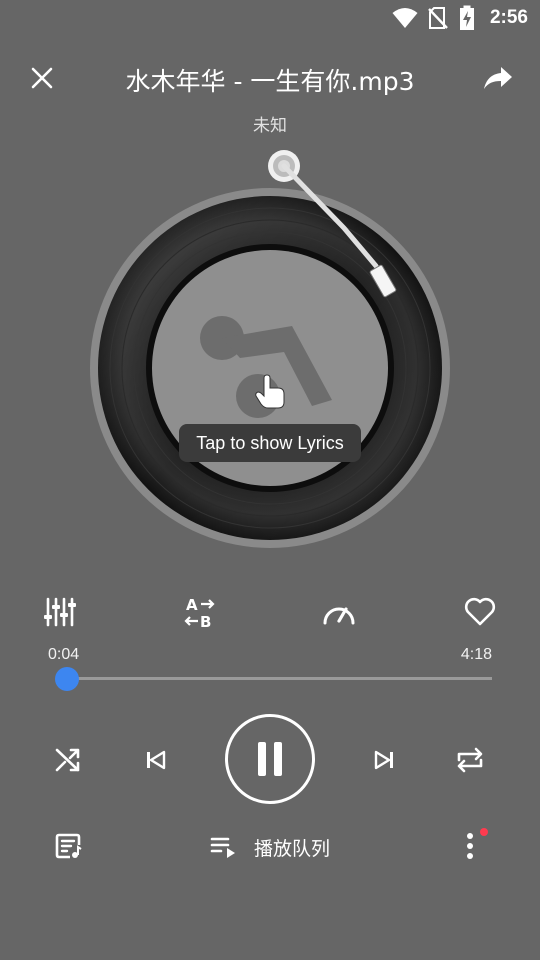 The image size is (540, 960). I want to click on lyrics-tooltip: Tap to show Lyrics, so click(270, 443).